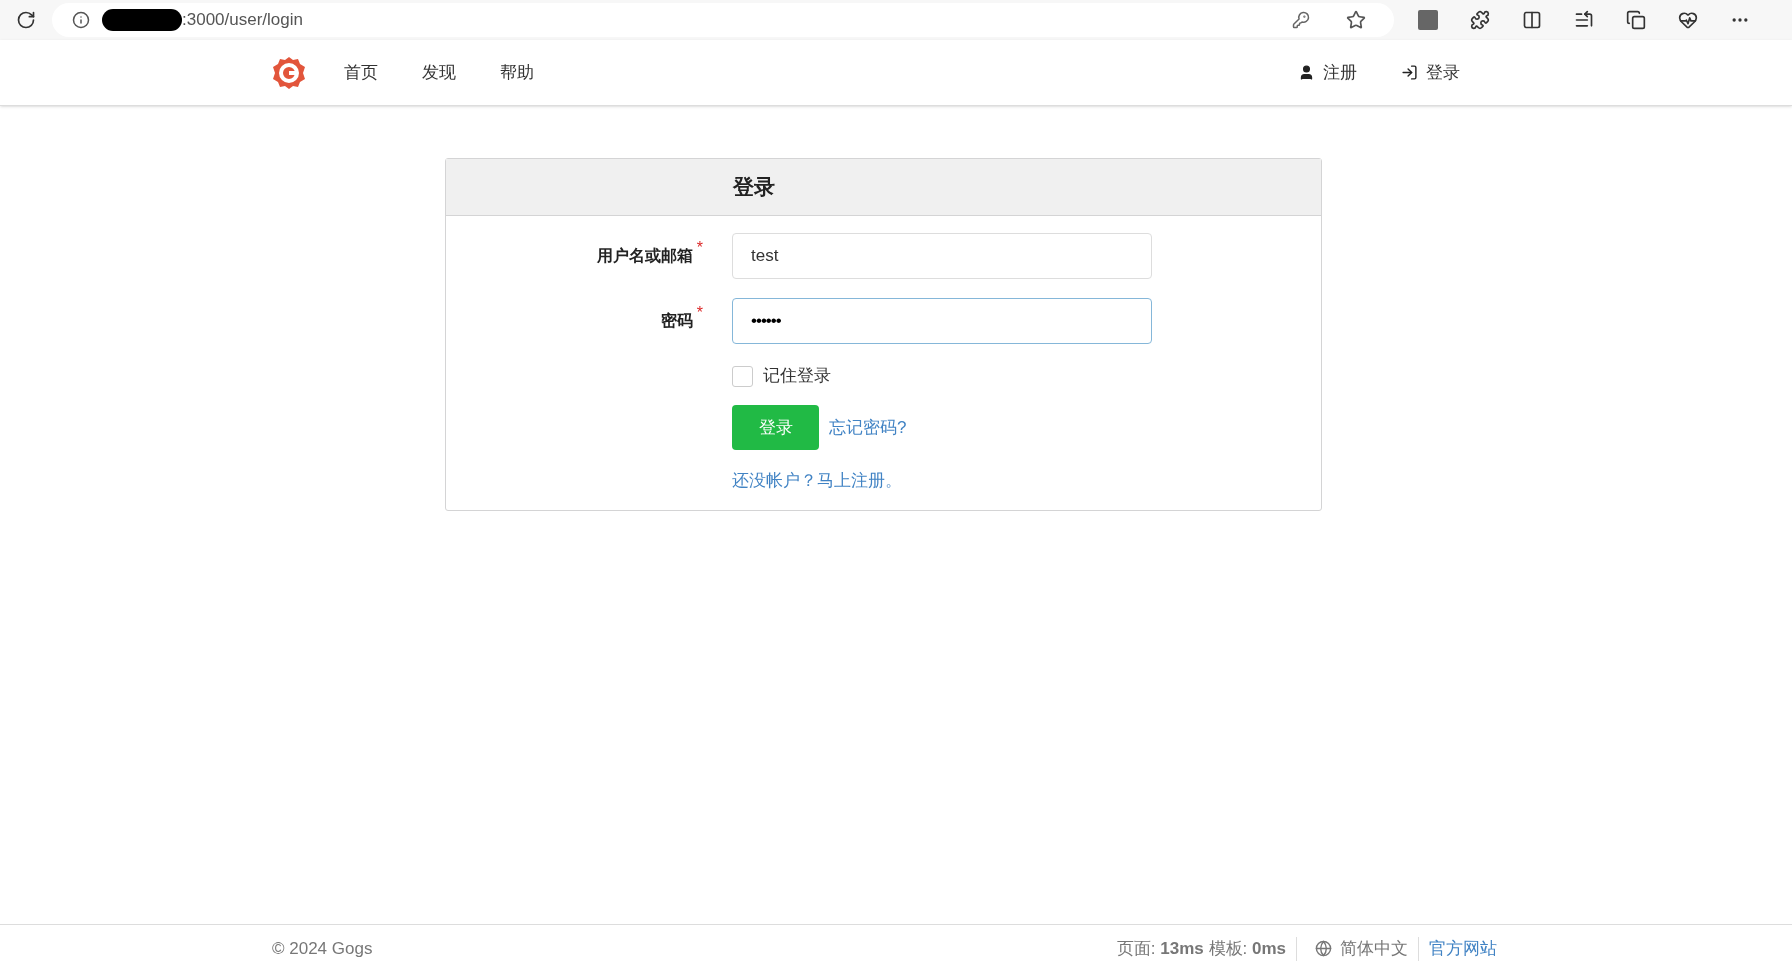 The height and width of the screenshot is (972, 1792). What do you see at coordinates (1327, 72) in the screenshot?
I see `nav-link: 注册` at bounding box center [1327, 72].